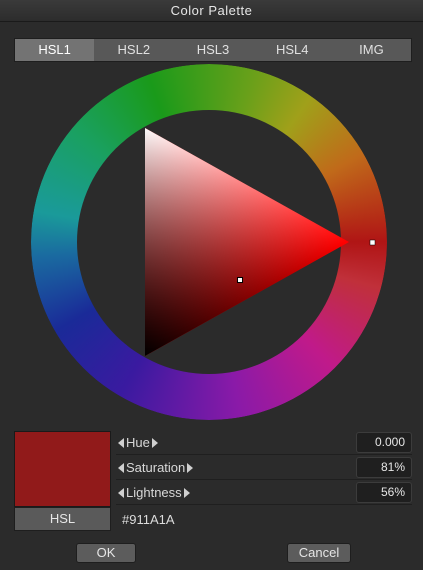  I want to click on lightness-label: Lightness, so click(154, 492).